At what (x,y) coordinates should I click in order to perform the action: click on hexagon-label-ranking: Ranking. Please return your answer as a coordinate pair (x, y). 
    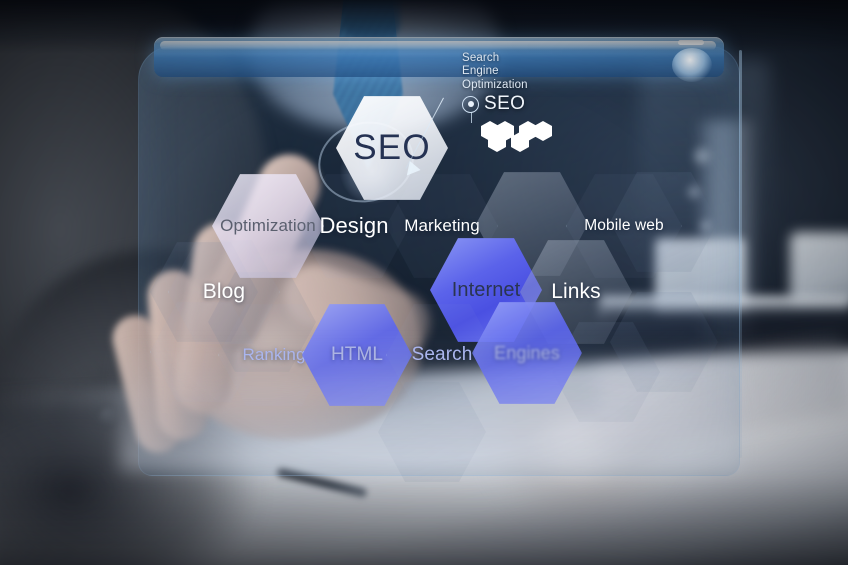
    Looking at the image, I should click on (274, 354).